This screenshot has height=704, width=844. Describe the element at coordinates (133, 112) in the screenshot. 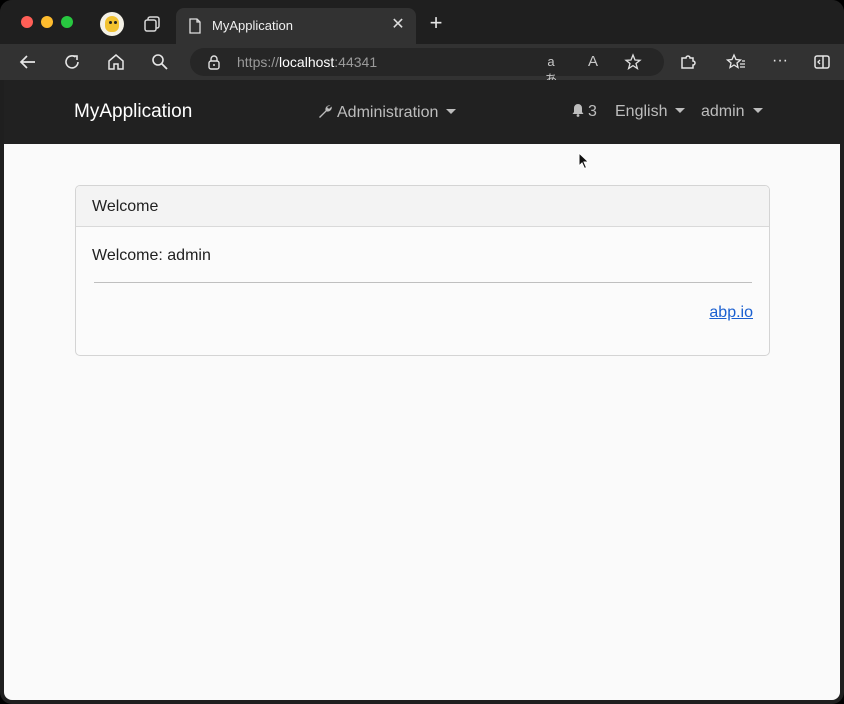

I see `brand-link: MyApplication` at that location.